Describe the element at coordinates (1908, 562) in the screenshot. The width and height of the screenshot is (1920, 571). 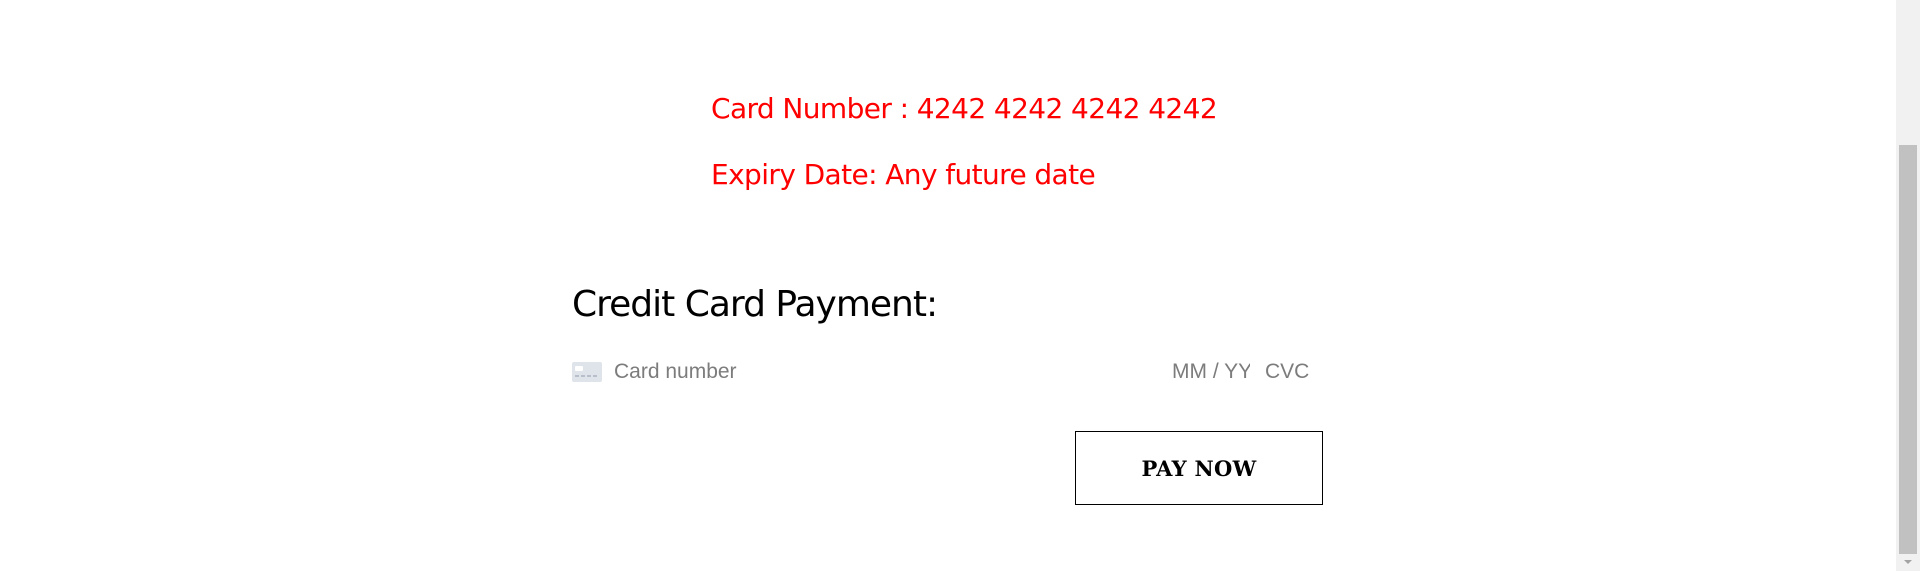
I see `scroll-down-arrow-icon` at that location.